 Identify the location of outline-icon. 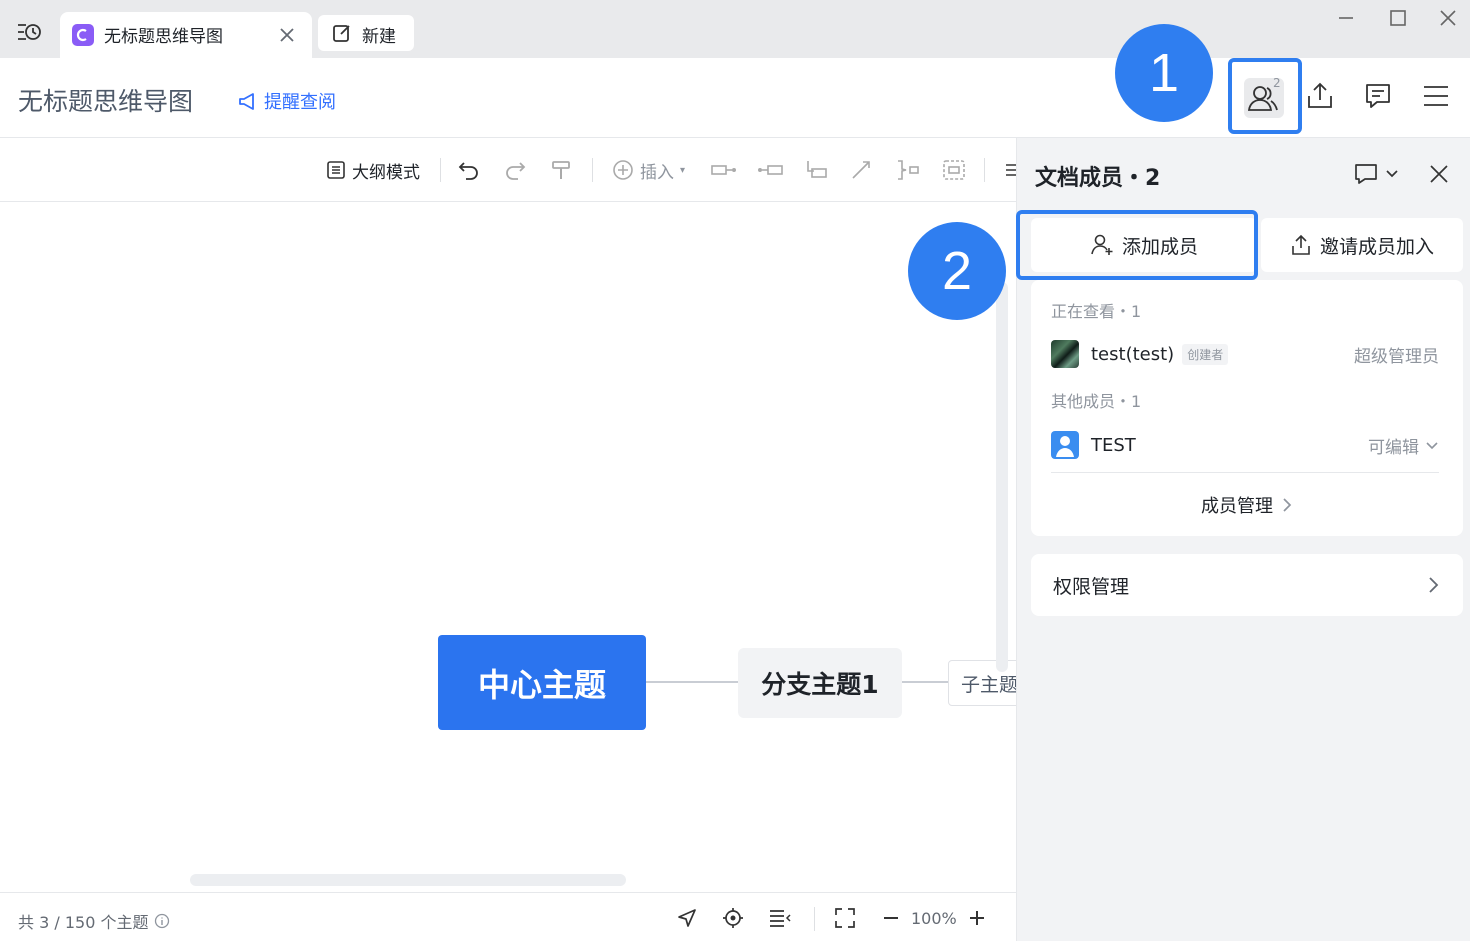
(336, 170).